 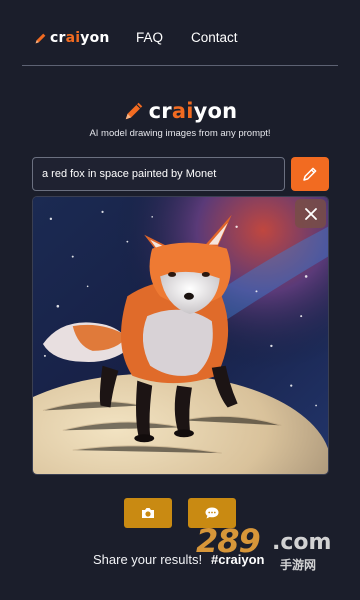 I want to click on nav-brand: craiyon, so click(x=80, y=38).